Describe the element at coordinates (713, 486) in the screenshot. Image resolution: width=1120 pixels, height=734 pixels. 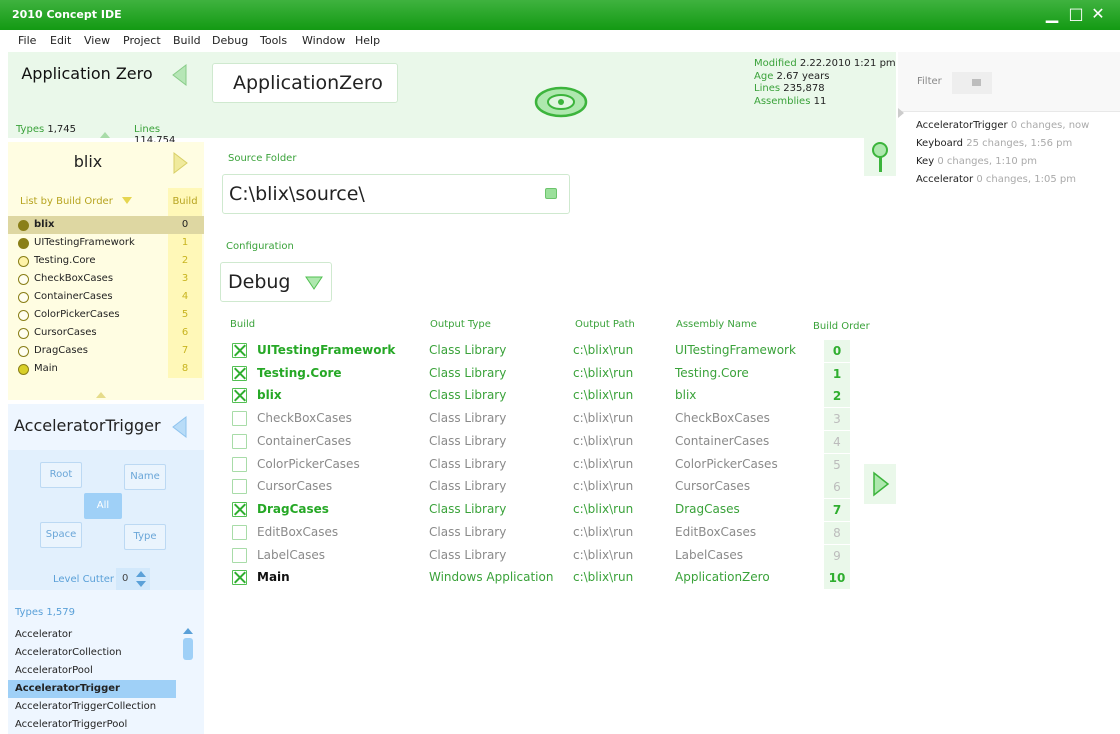
I see `assembly-name: CursorCases` at that location.